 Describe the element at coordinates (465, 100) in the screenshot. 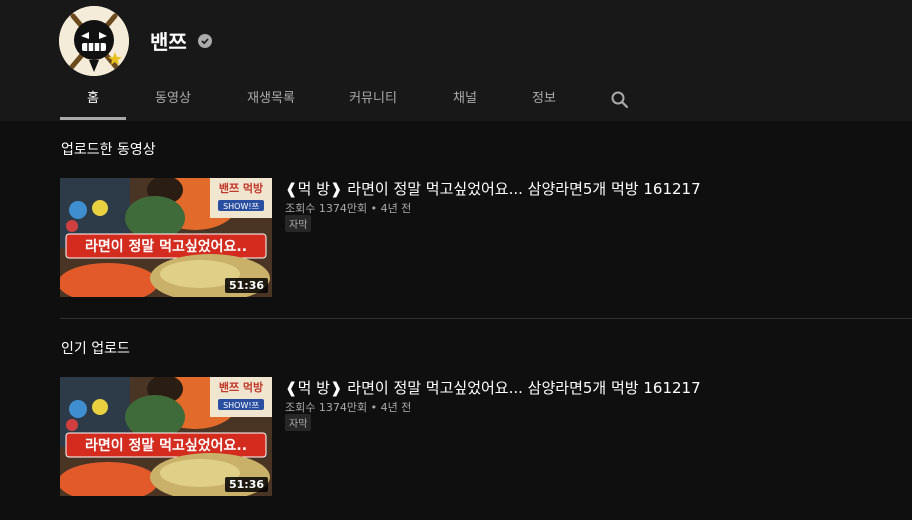

I see `tab-channels: 채널` at that location.